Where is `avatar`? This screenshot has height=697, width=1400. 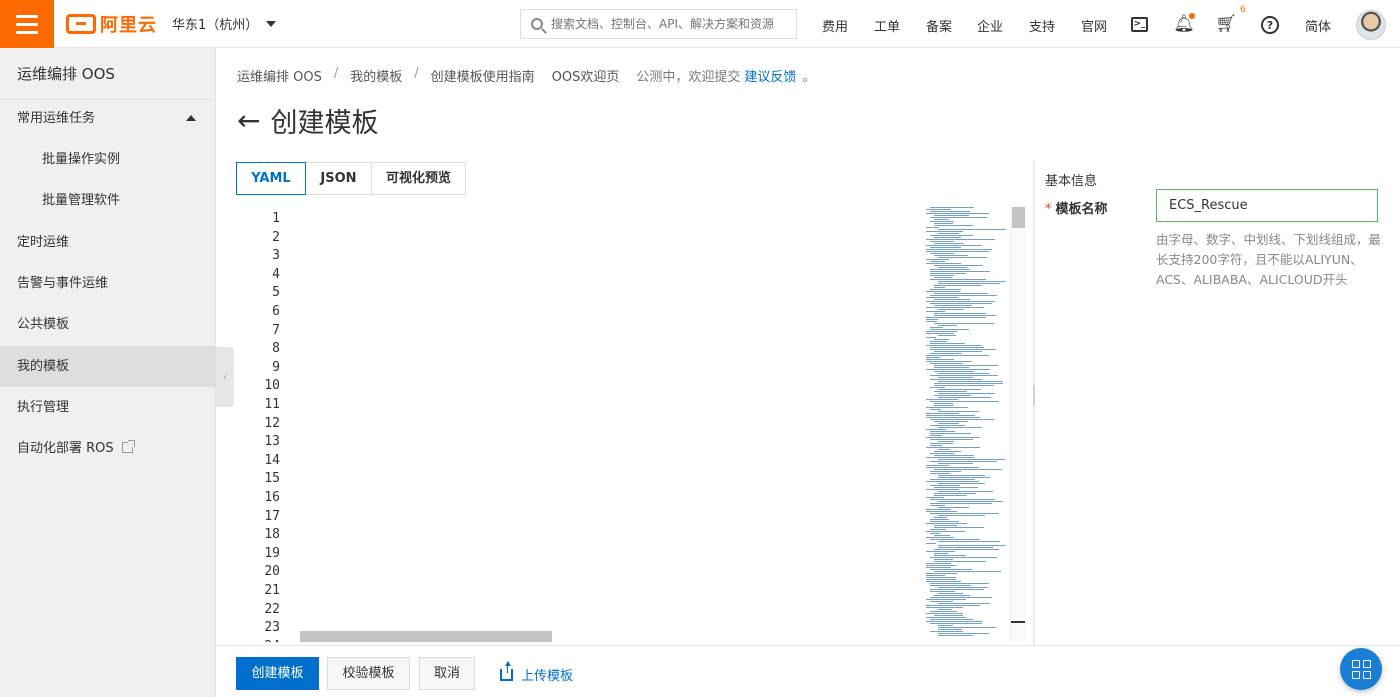
avatar is located at coordinates (1371, 25).